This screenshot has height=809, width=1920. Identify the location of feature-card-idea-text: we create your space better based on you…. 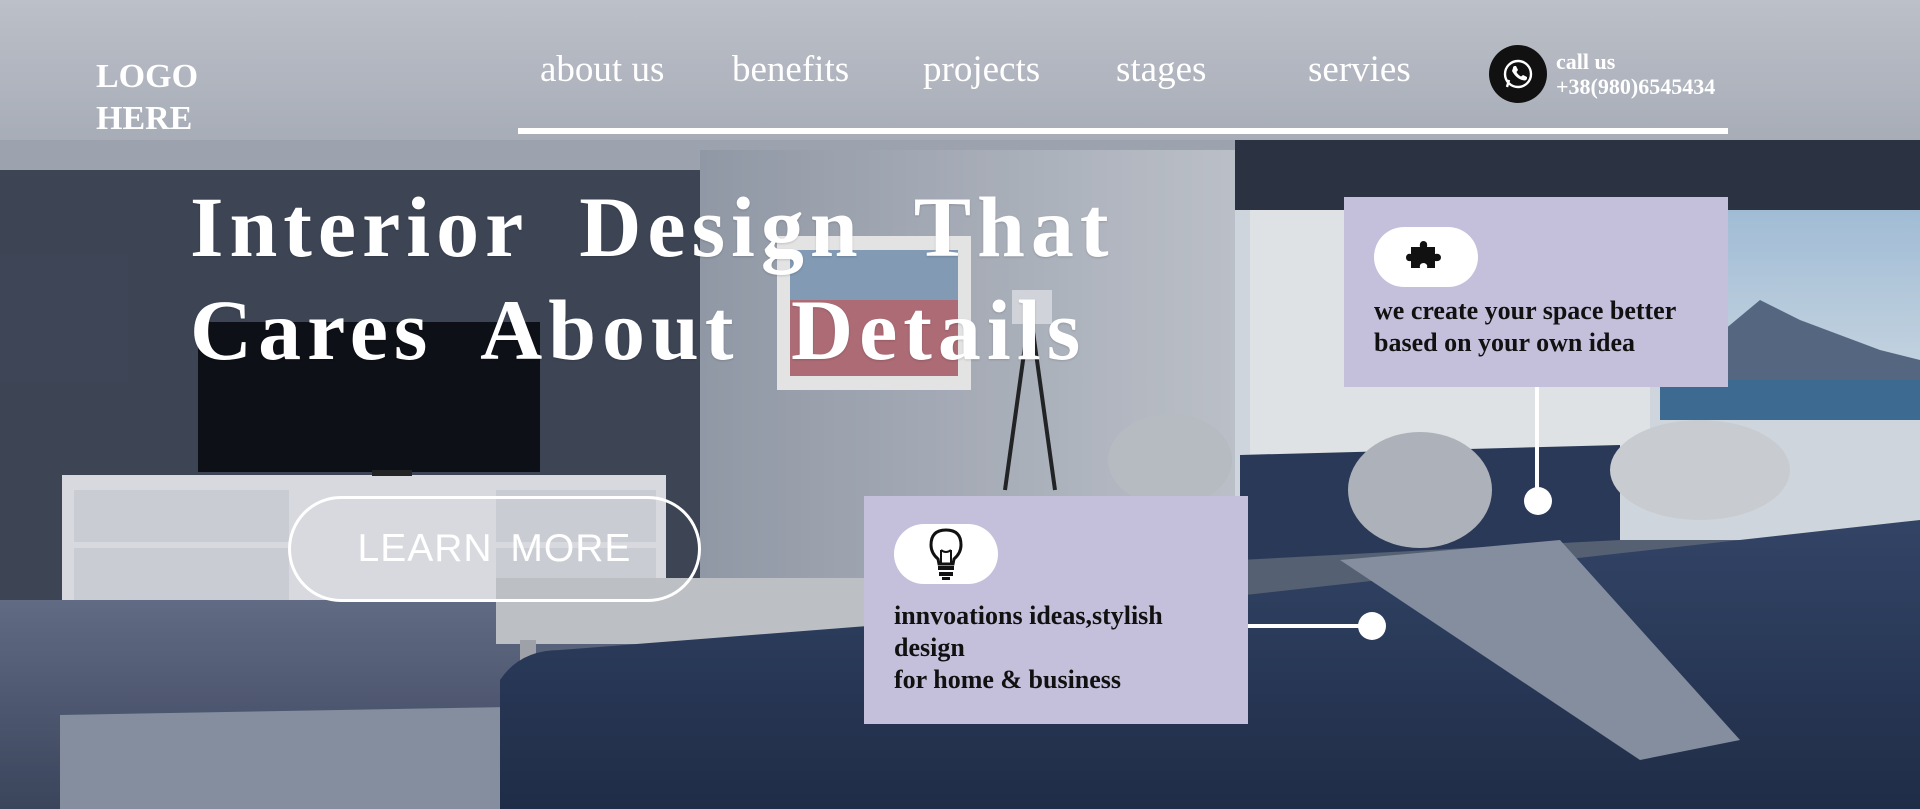
(1525, 327).